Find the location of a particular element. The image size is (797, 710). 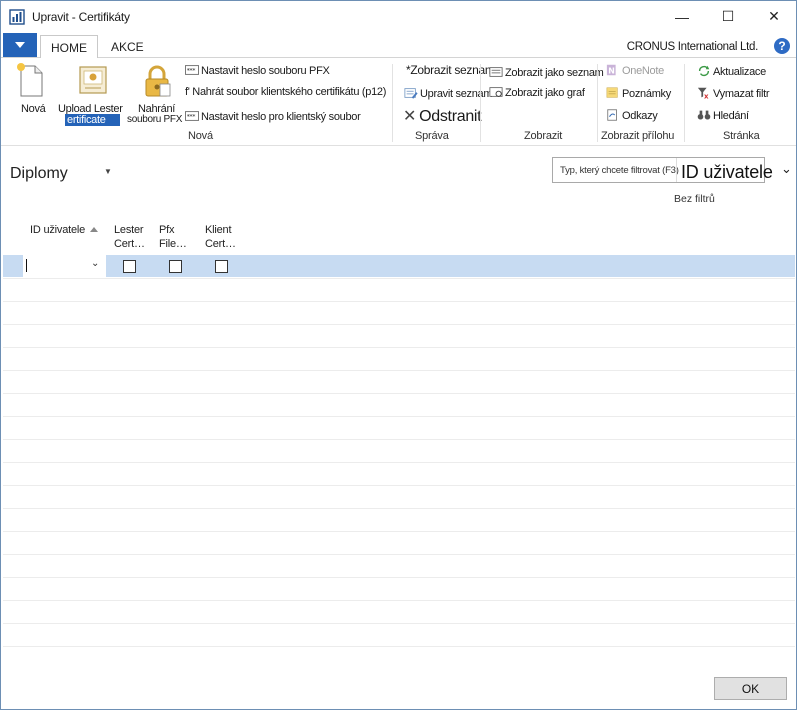

chevron-down-icon: ⌄ is located at coordinates (95, 263).